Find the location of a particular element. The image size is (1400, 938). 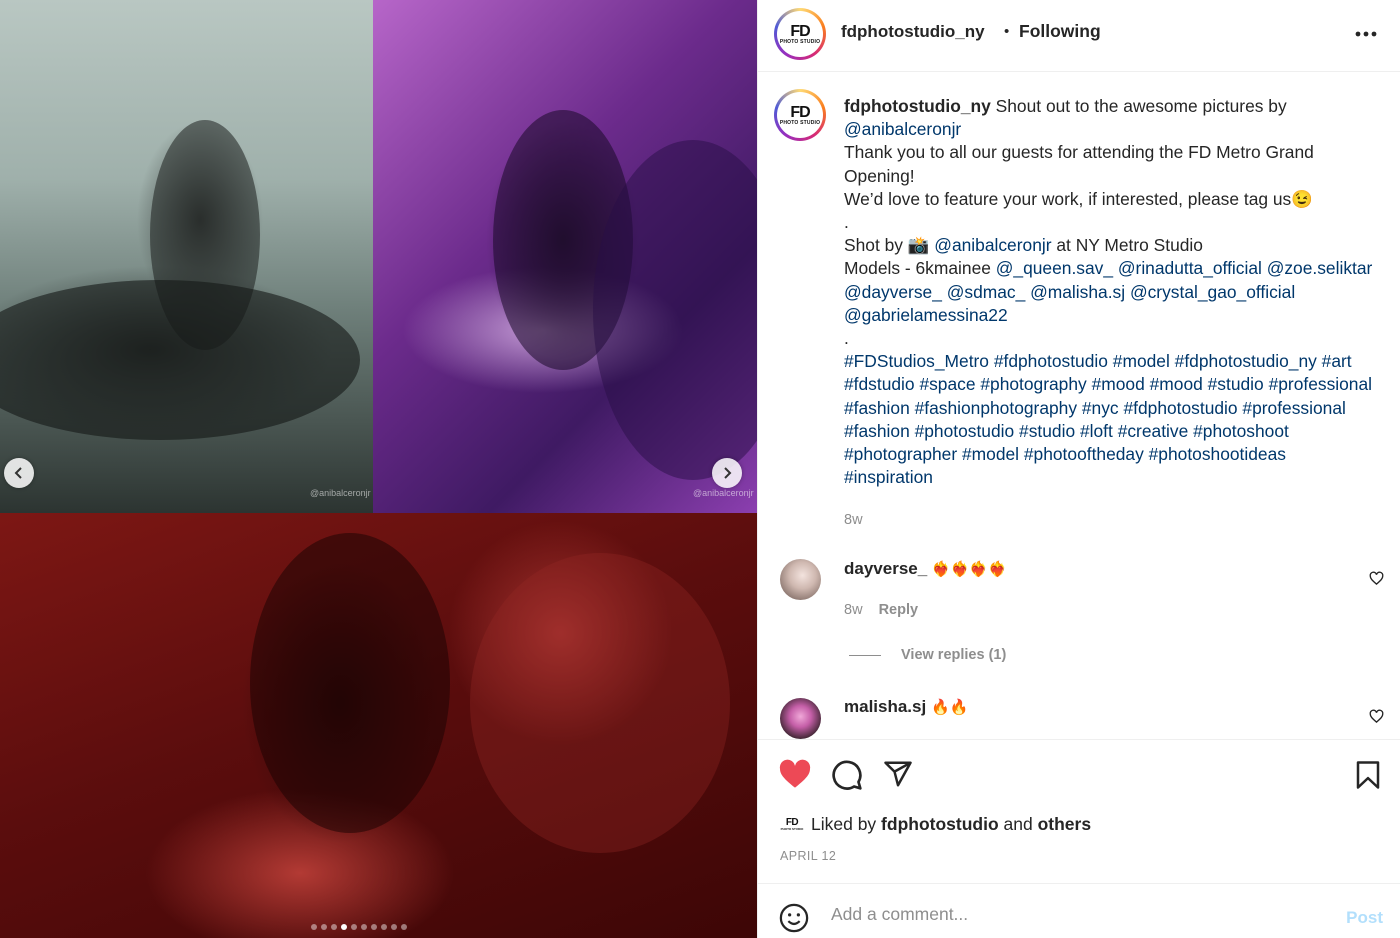

view-replies-label: View replies (1) is located at coordinates (954, 655).